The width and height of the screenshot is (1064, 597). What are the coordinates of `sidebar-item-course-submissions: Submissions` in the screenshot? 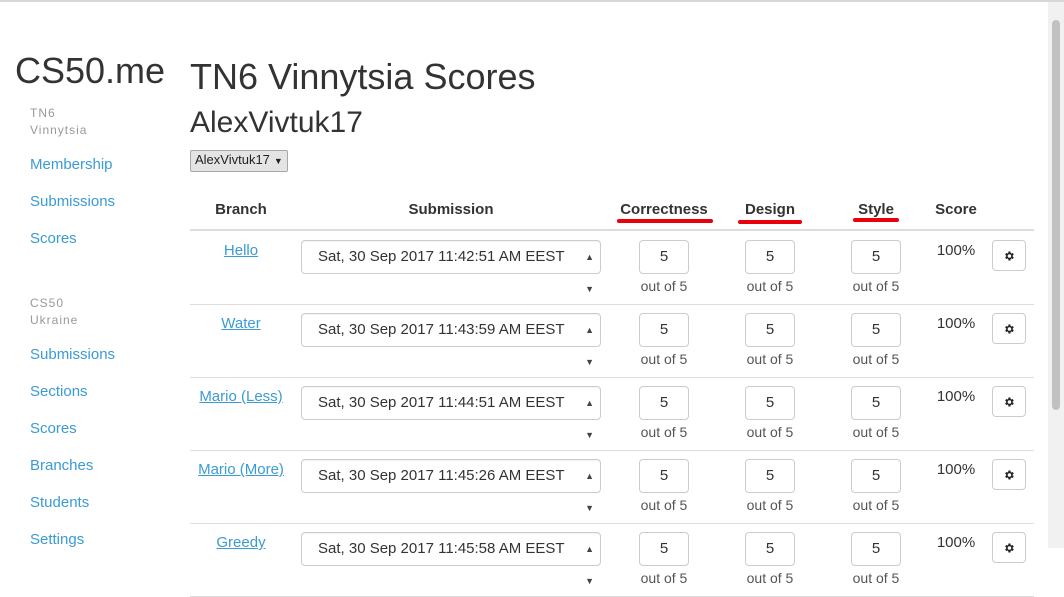 It's located at (95, 364).